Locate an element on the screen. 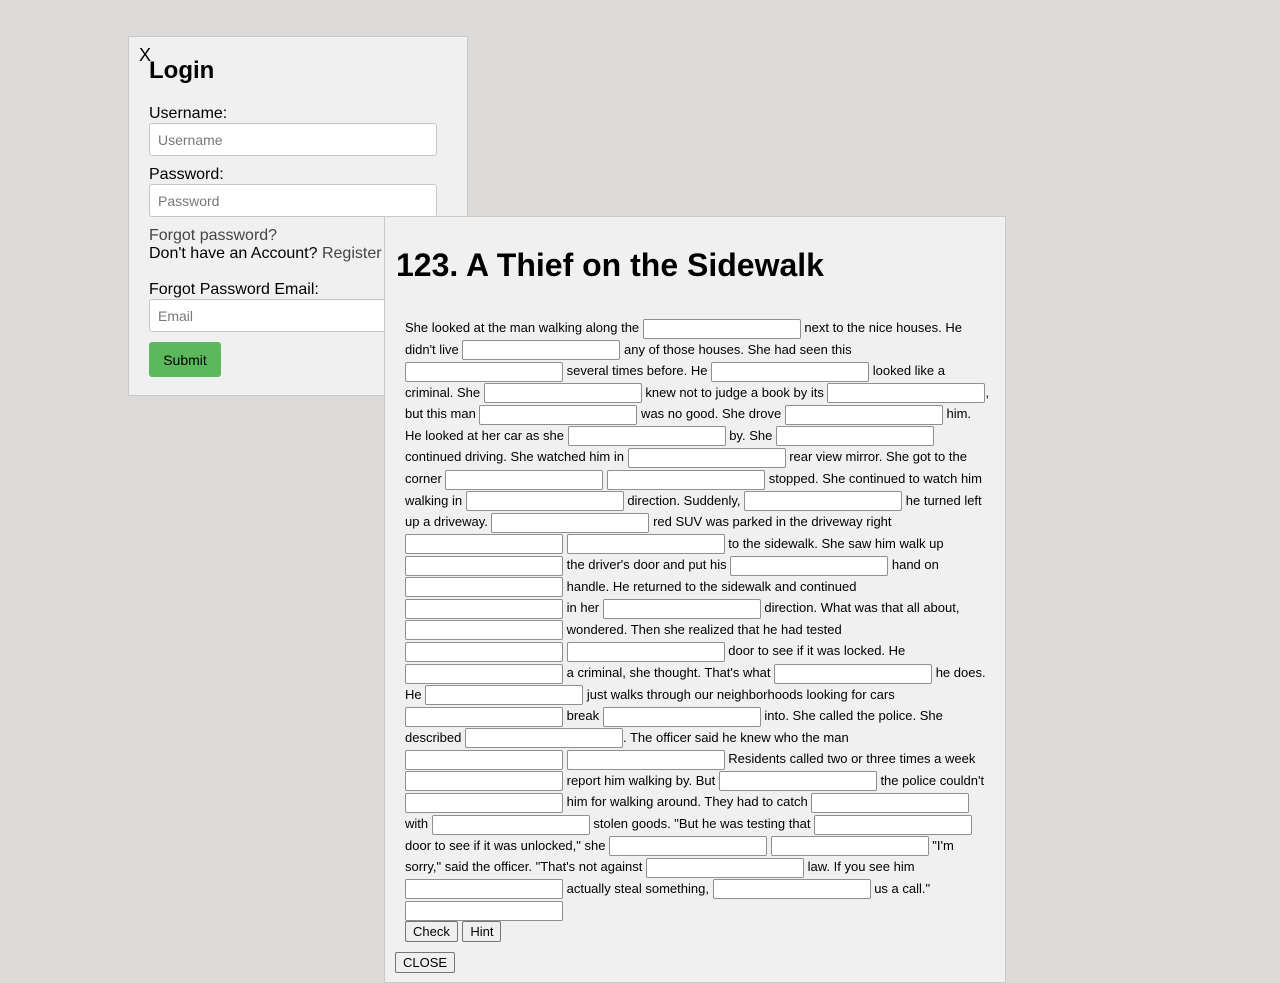  story-text-segment: She looked at the man walking along the is located at coordinates (524, 327).